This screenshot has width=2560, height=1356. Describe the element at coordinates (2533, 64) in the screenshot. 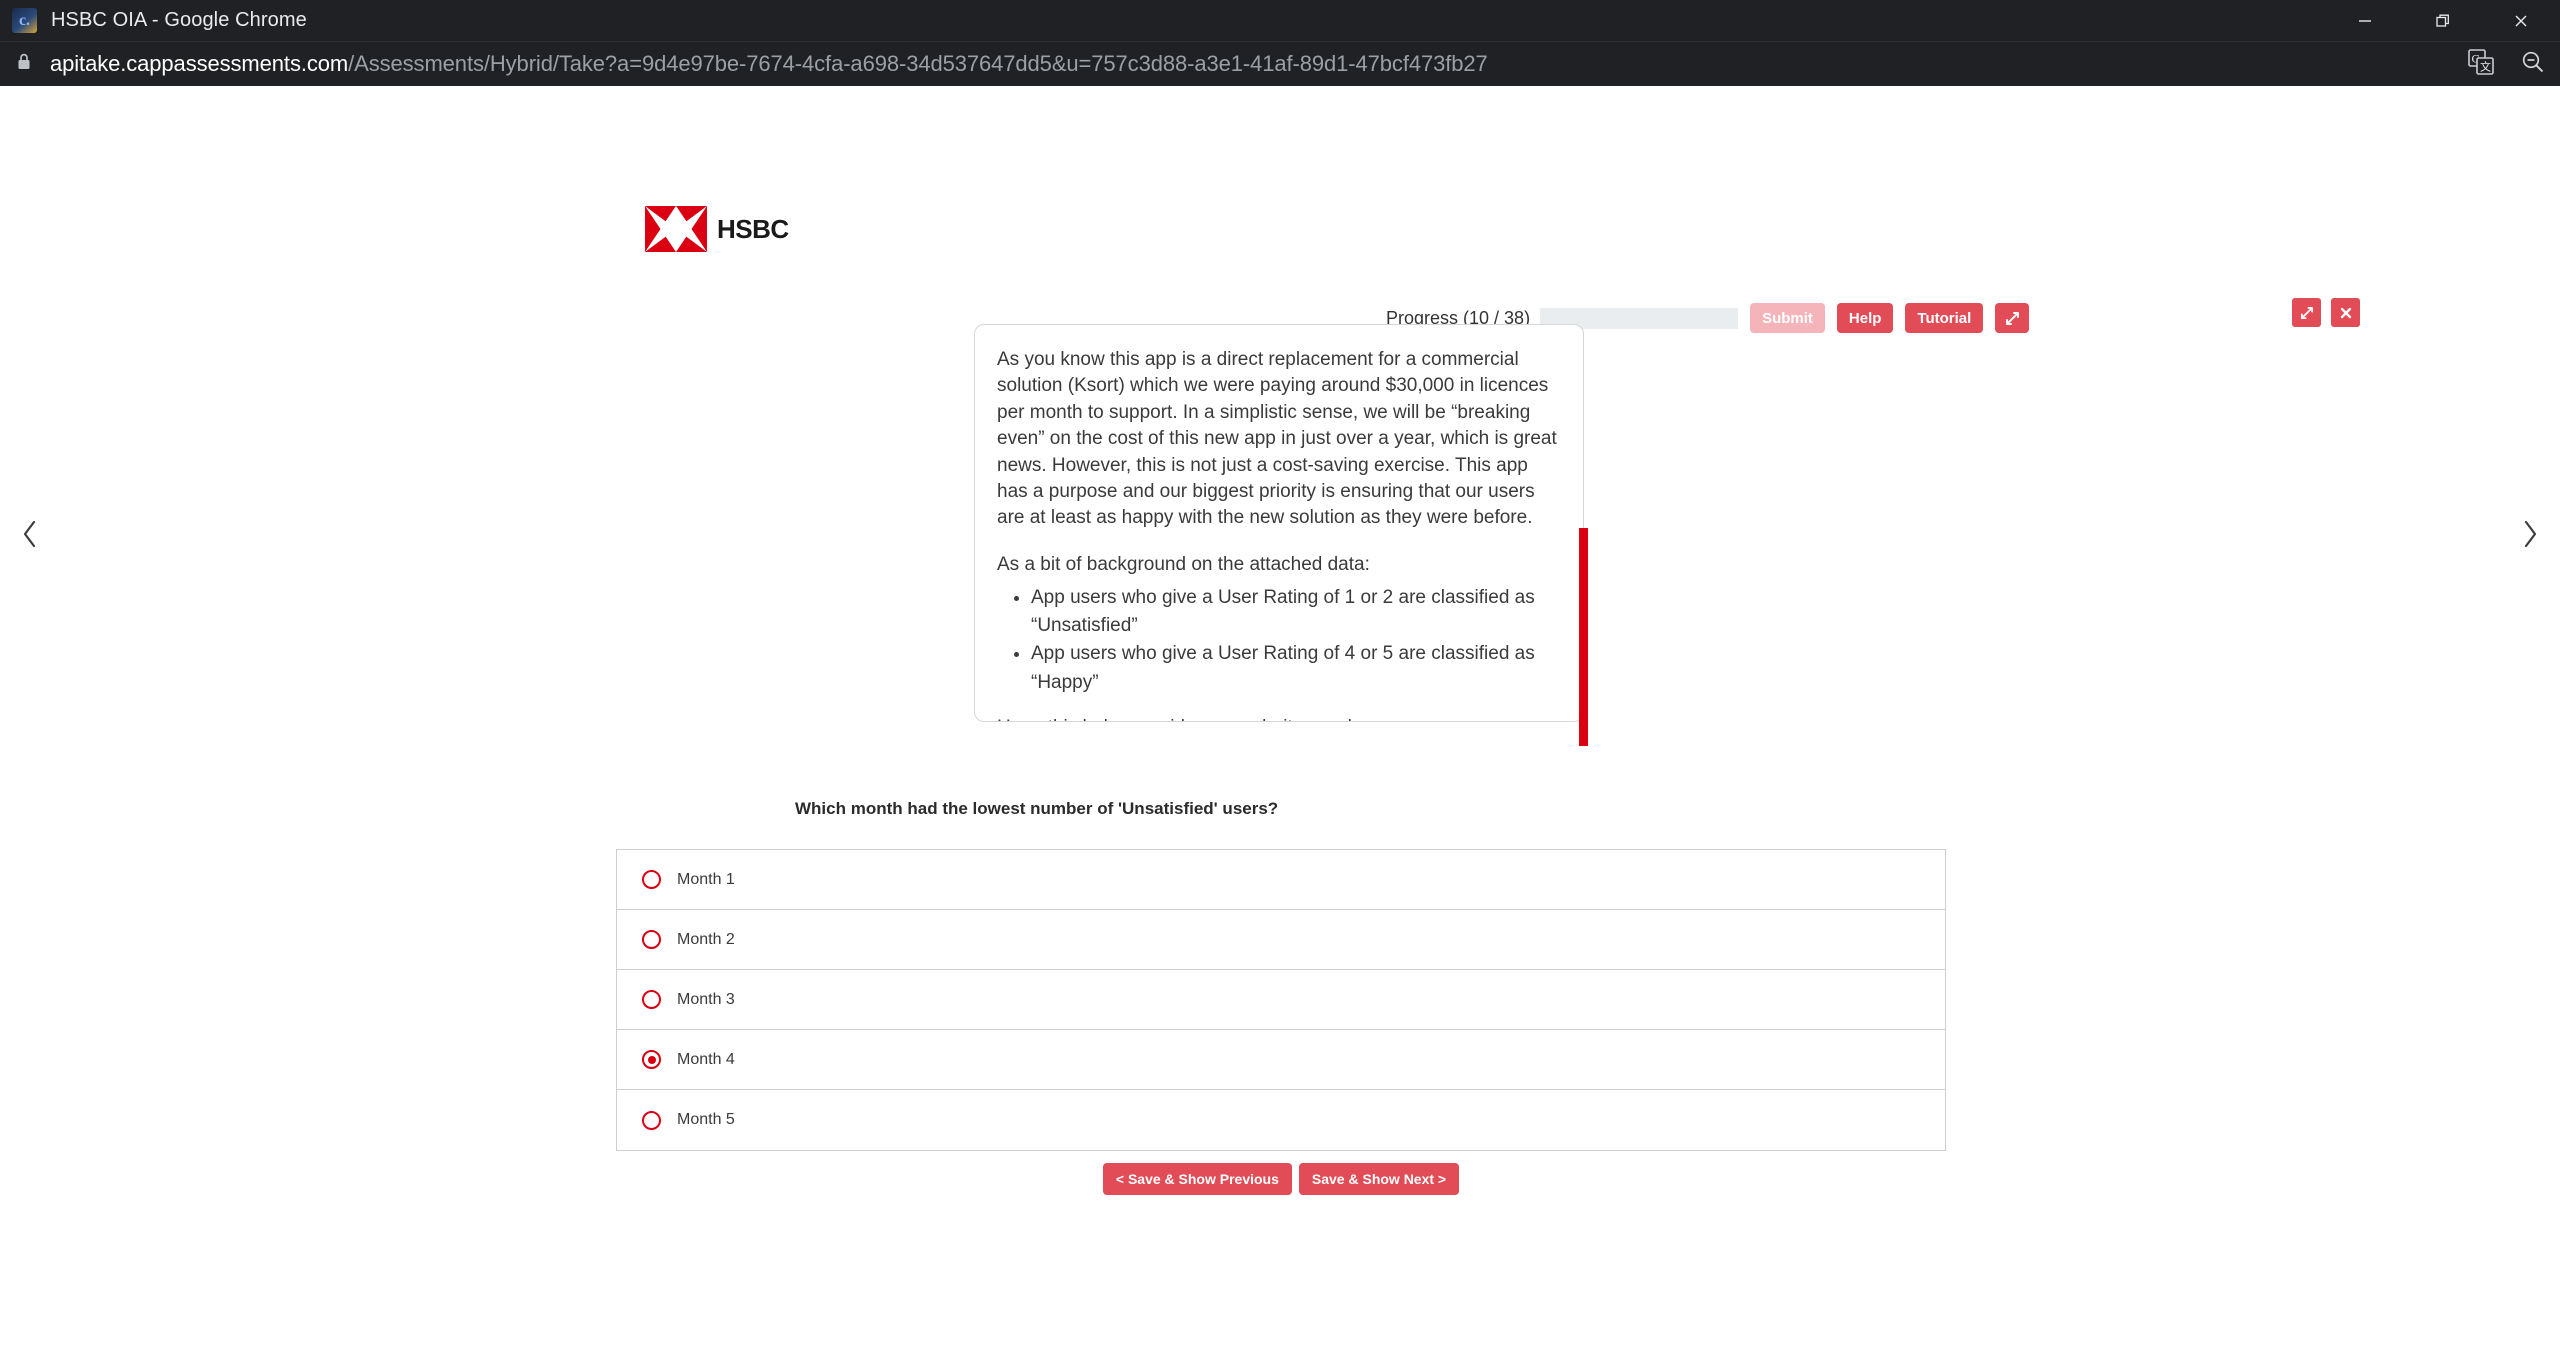

I see `zoom-out-icon` at that location.